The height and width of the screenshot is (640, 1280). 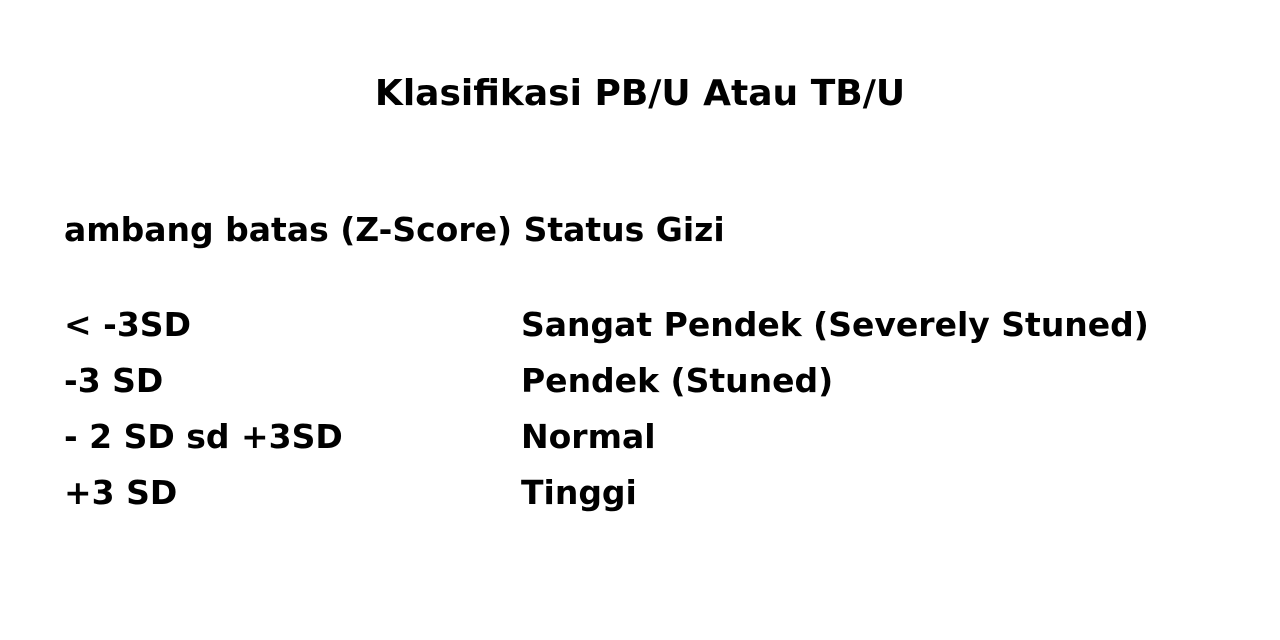 I want to click on threshold-cell: - 2 SD sd +3SD, so click(x=203, y=436).